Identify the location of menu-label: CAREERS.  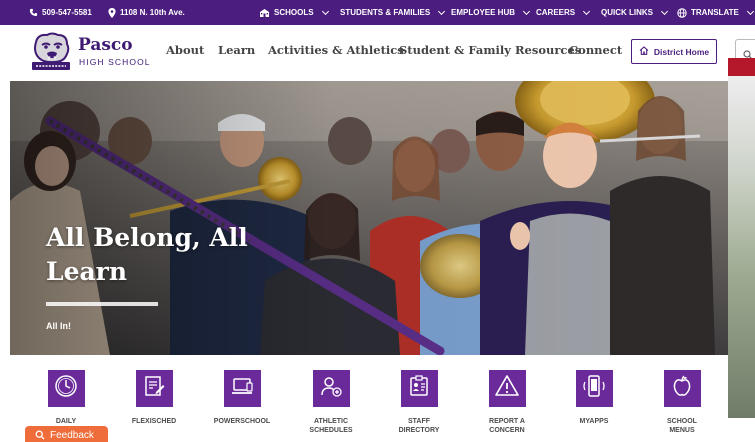
(556, 12).